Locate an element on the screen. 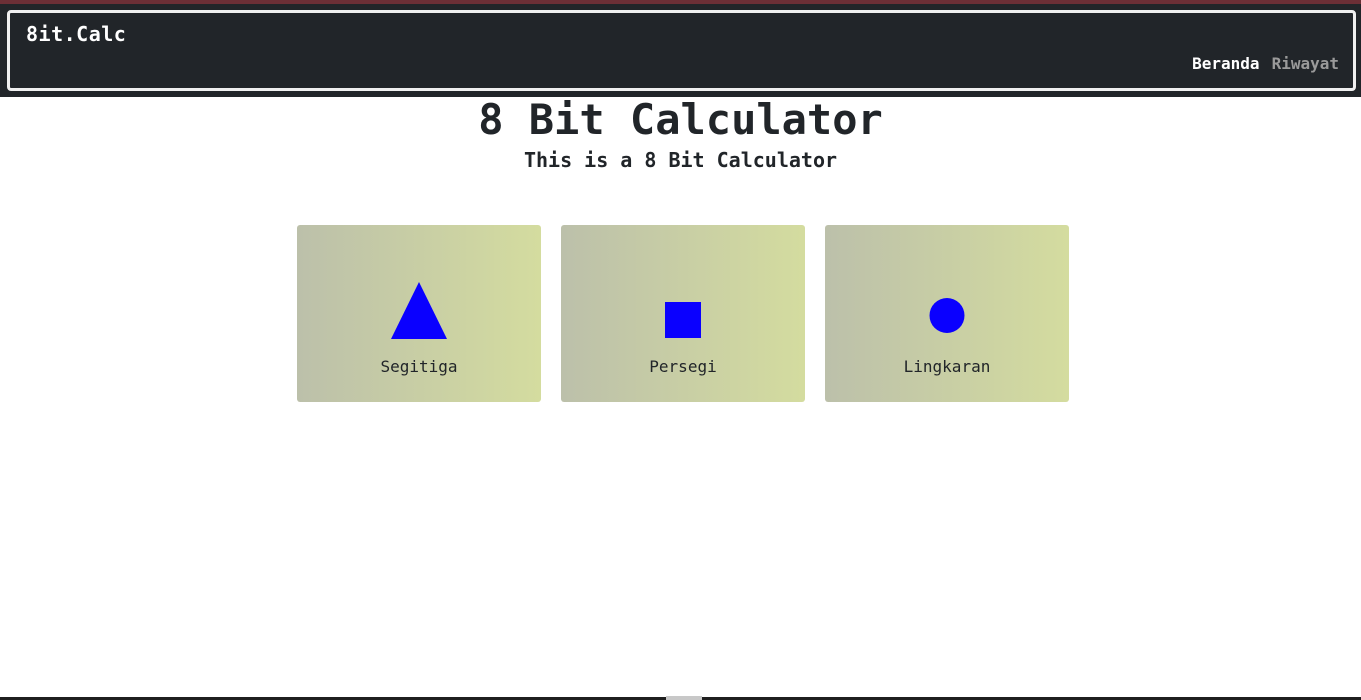  page-title: 8 Bit Calculator is located at coordinates (680, 119).